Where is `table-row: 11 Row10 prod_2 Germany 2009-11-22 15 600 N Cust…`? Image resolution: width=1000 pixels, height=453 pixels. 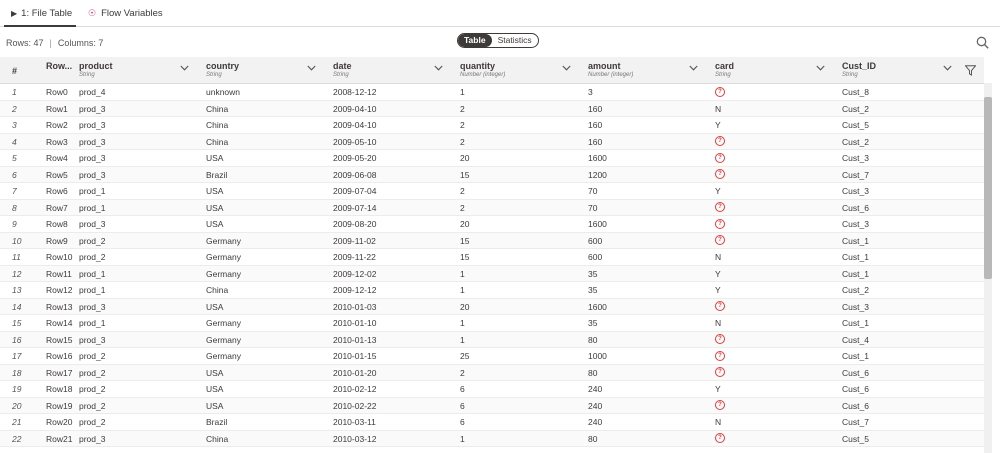
table-row: 11 Row10 prod_2 Germany 2009-11-22 15 600 N Cust… is located at coordinates (492, 257).